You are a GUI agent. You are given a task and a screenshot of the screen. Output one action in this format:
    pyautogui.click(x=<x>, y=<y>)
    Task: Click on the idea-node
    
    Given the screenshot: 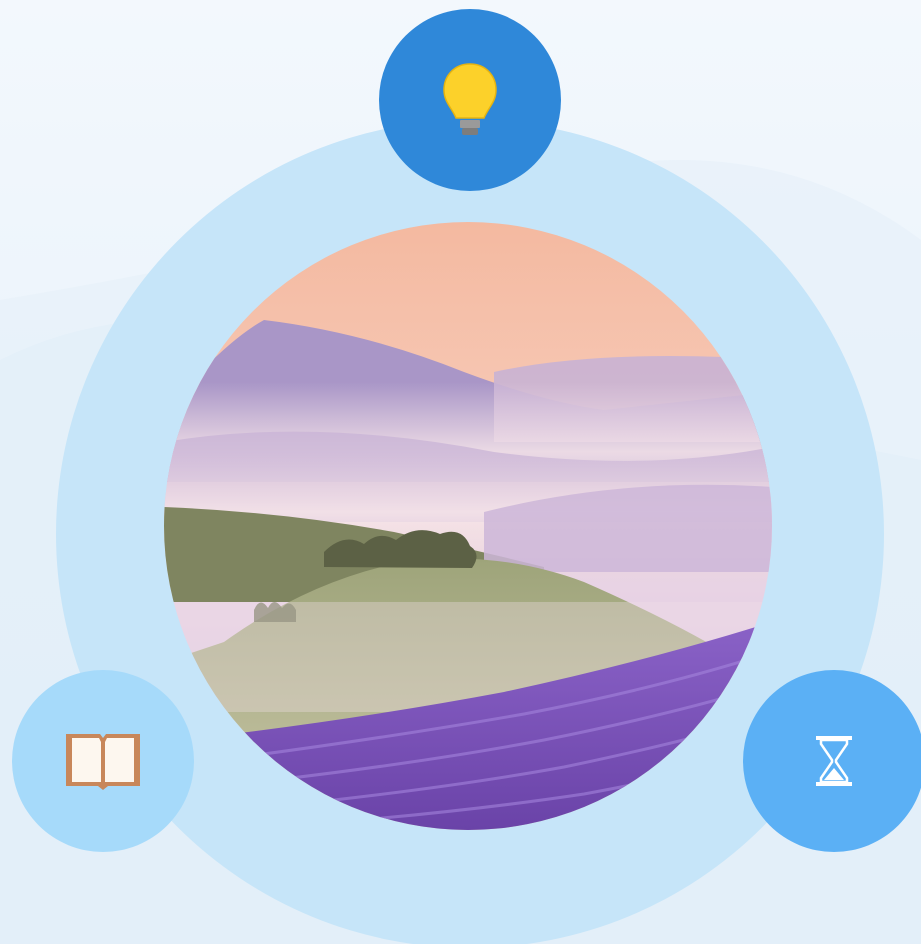 What is the action you would take?
    pyautogui.click(x=470, y=100)
    